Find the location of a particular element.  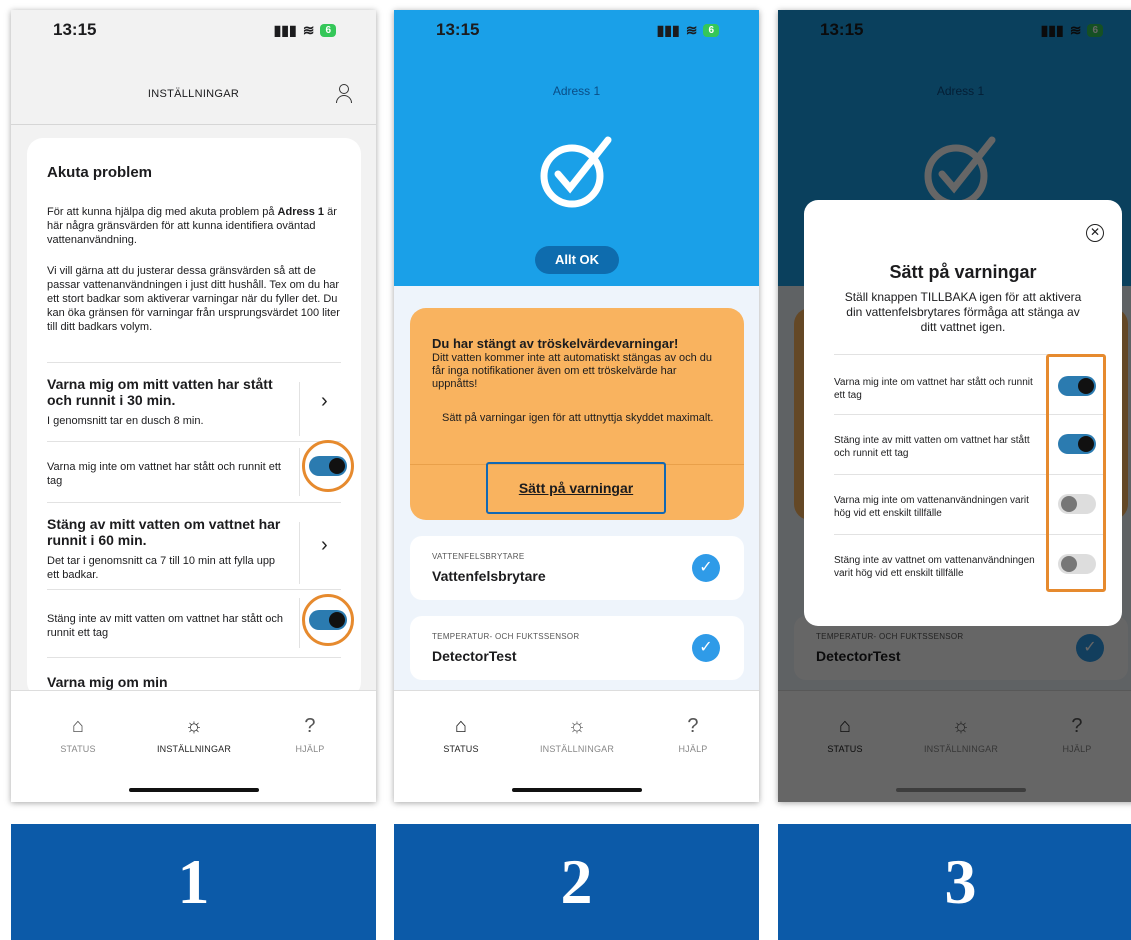

modal-title: Sätt på varningar is located at coordinates (963, 272).